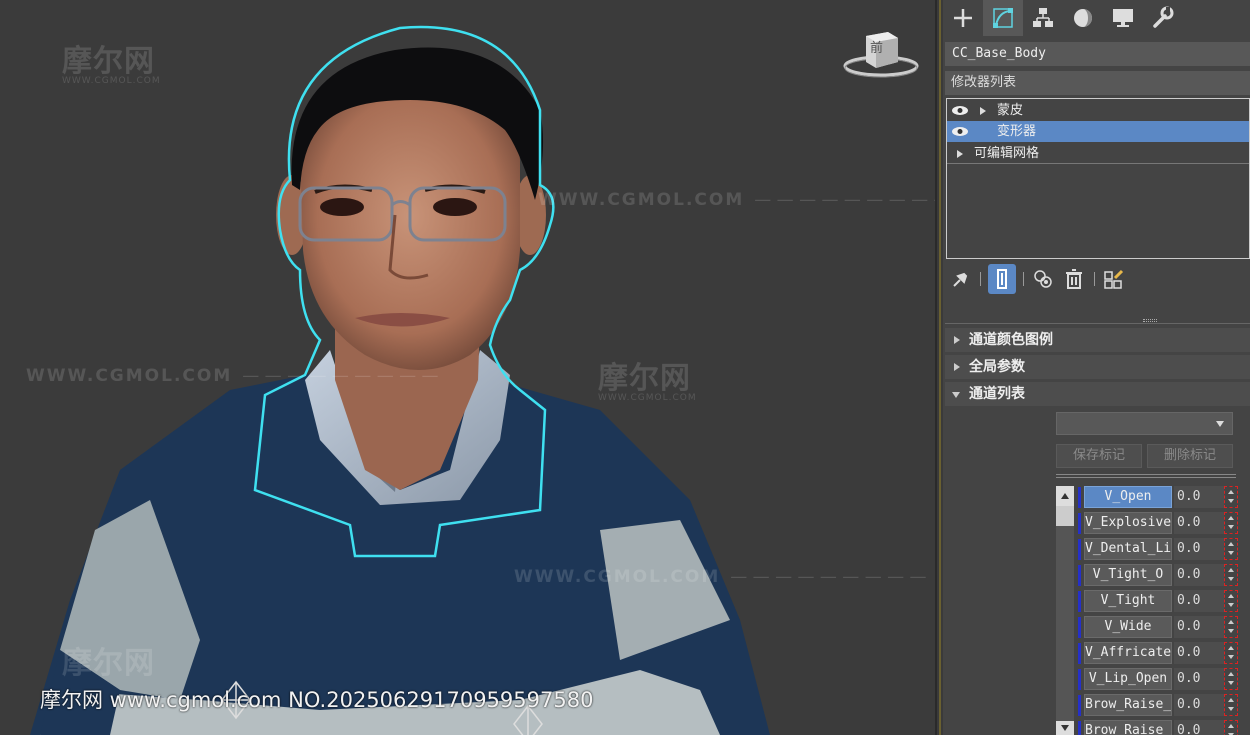 The height and width of the screenshot is (735, 1250). I want to click on watermark-logo: 摩尔网, so click(108, 663).